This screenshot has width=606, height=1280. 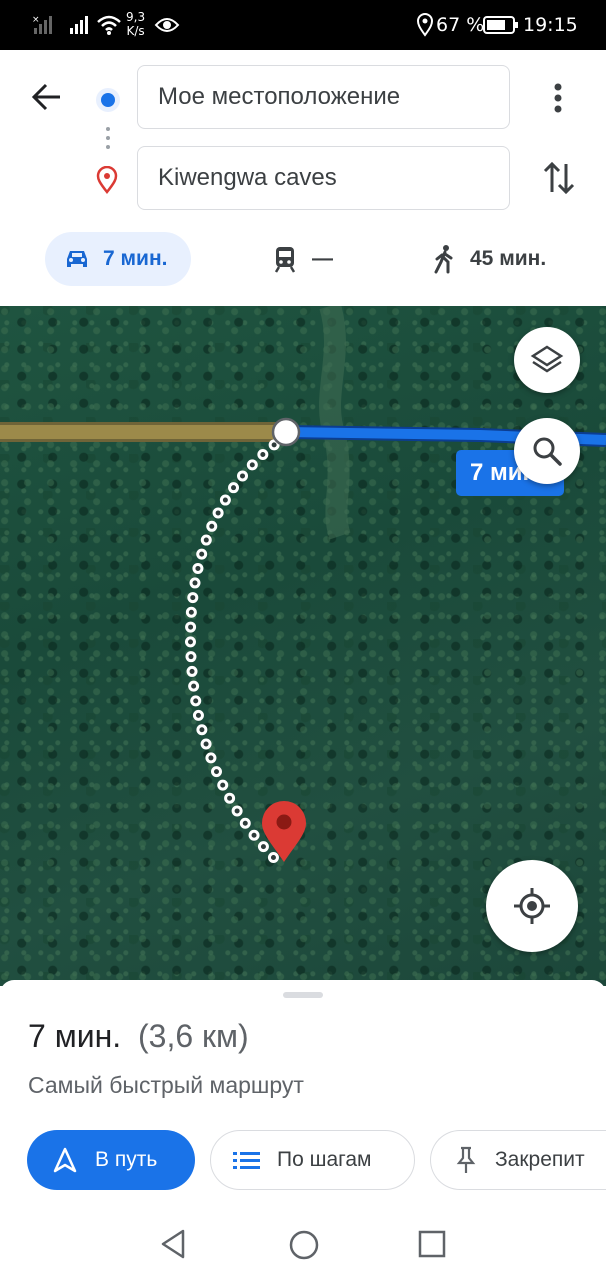 I want to click on route-duration: 7 мин., so click(x=75, y=1036).